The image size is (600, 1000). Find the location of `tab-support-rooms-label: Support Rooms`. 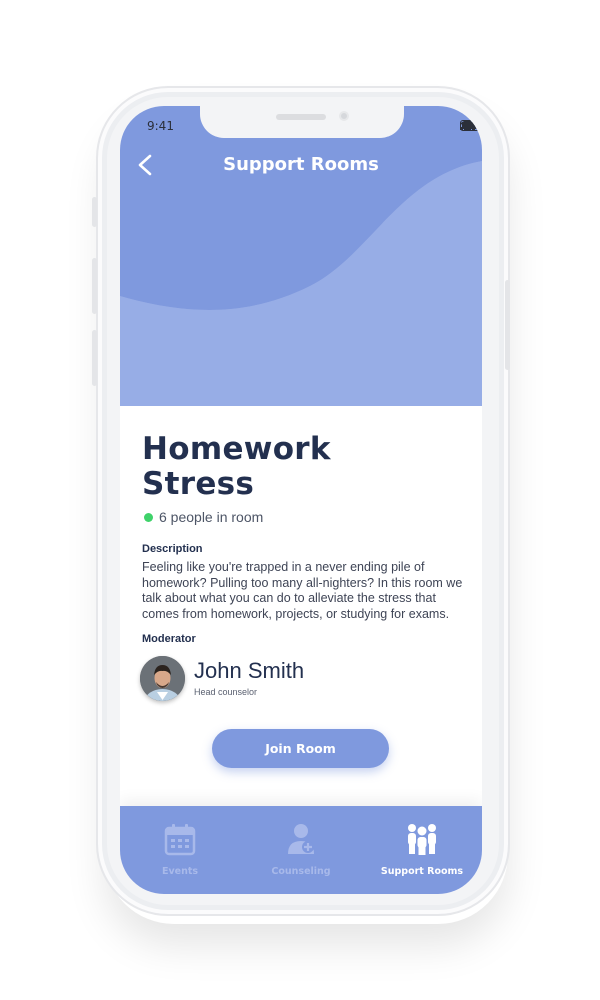

tab-support-rooms-label: Support Rooms is located at coordinates (422, 871).